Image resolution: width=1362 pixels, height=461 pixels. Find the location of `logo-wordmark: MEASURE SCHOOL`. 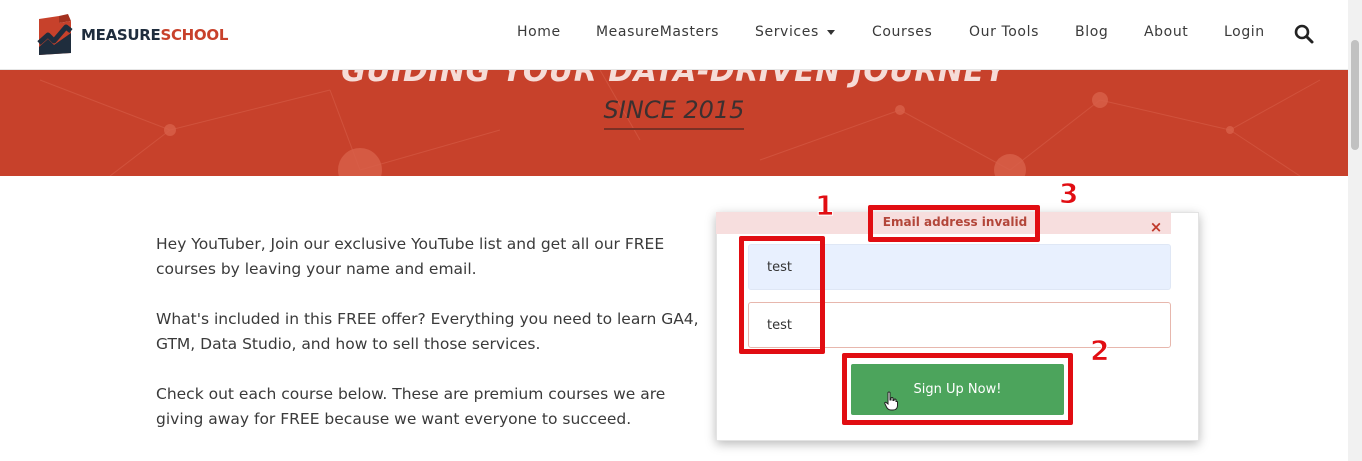

logo-wordmark: MEASURE SCHOOL is located at coordinates (154, 35).